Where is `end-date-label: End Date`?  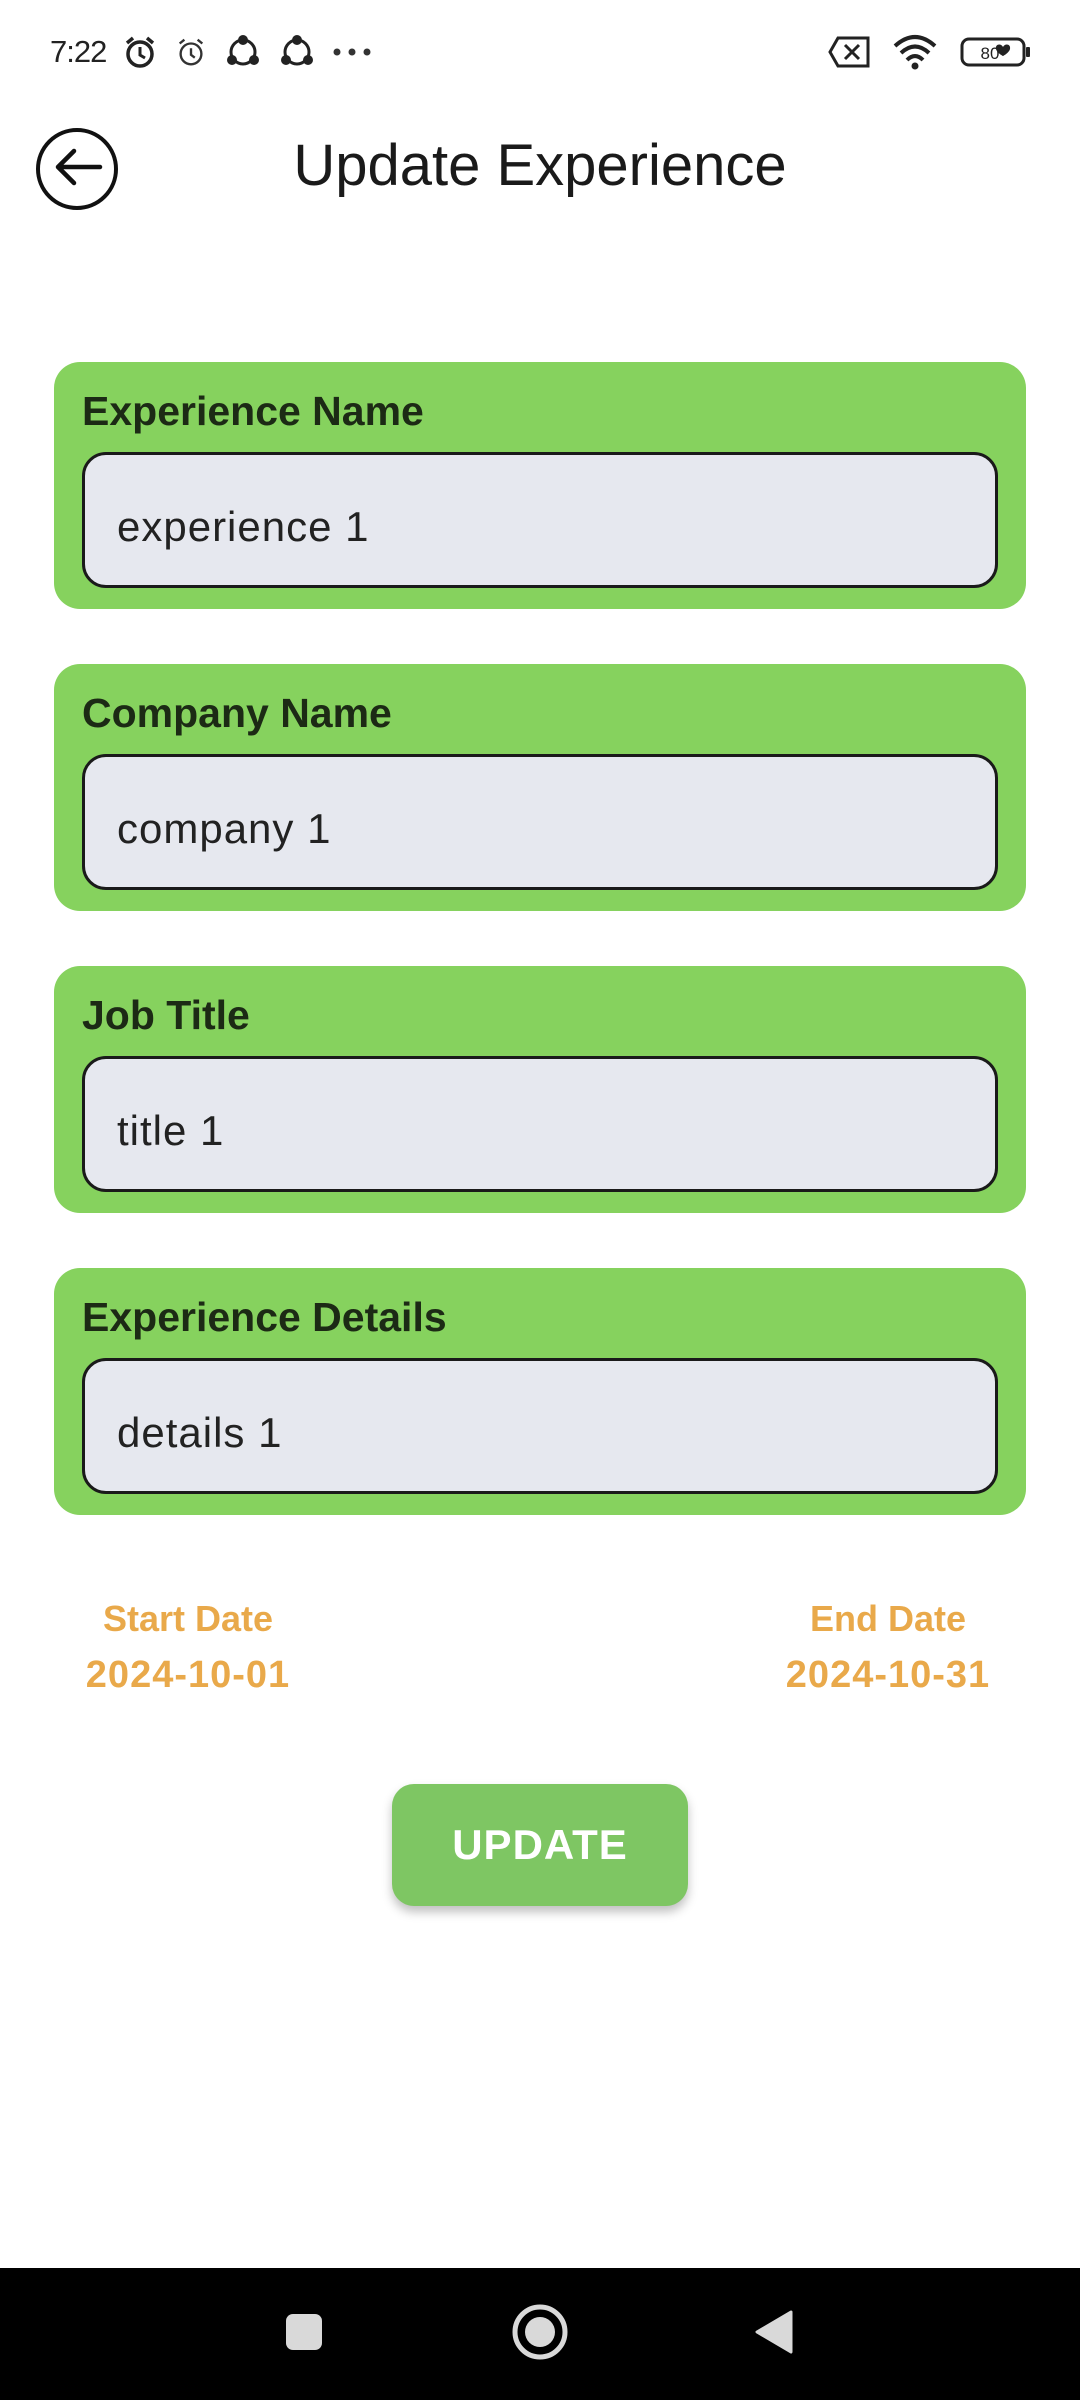 end-date-label: End Date is located at coordinates (888, 1618).